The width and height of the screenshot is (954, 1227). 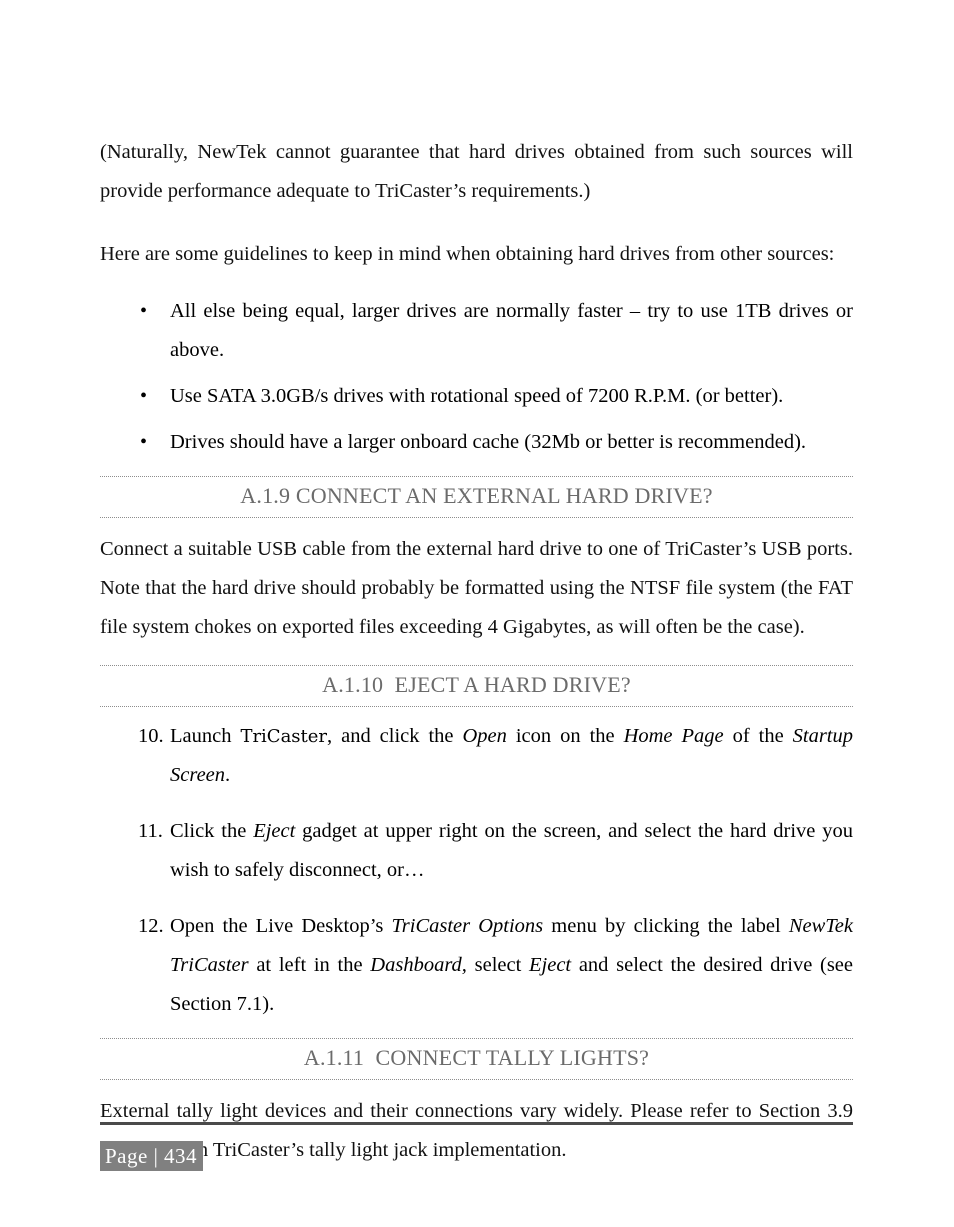 What do you see at coordinates (151, 735) in the screenshot?
I see `list-item-number: 10.` at bounding box center [151, 735].